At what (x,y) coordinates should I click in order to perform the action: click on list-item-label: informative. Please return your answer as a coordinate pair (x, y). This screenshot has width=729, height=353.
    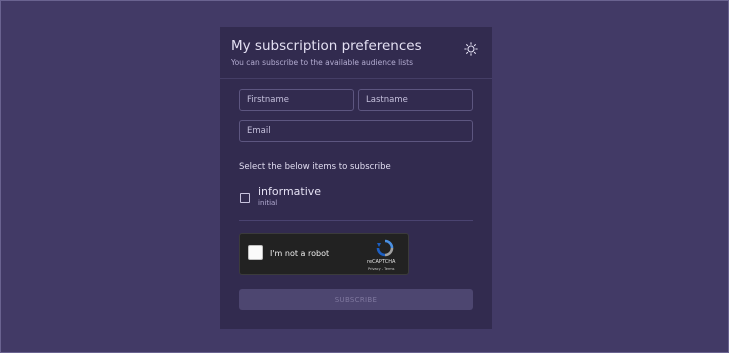
    Looking at the image, I should click on (289, 191).